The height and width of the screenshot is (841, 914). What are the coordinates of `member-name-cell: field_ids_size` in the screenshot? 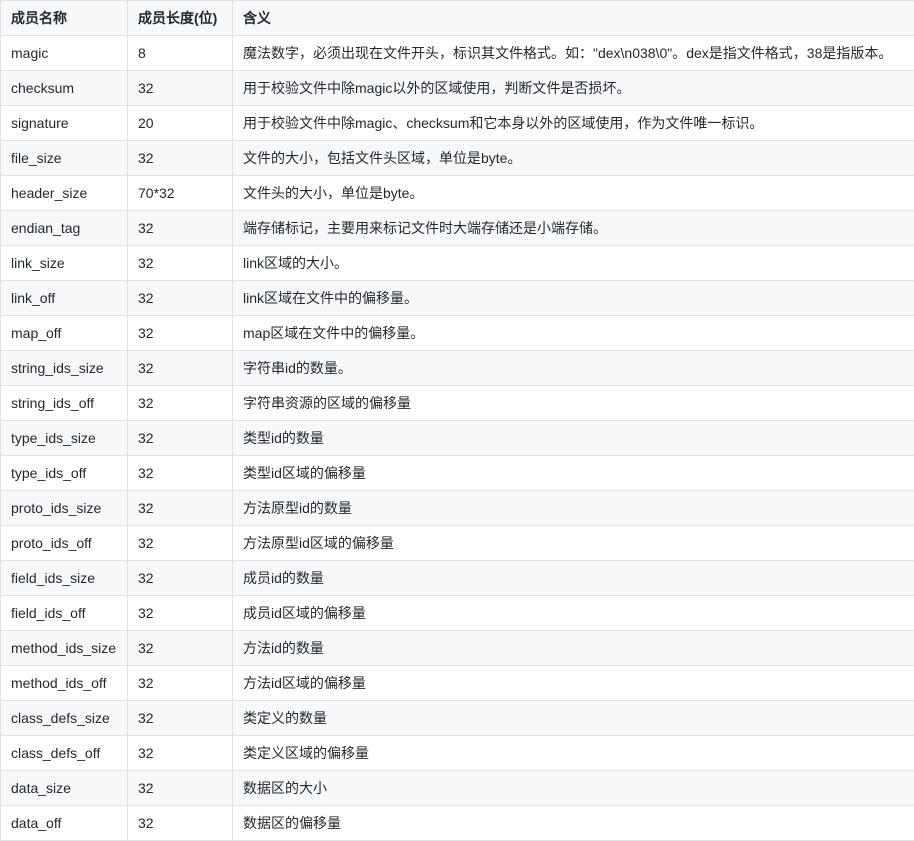 It's located at (64, 578).